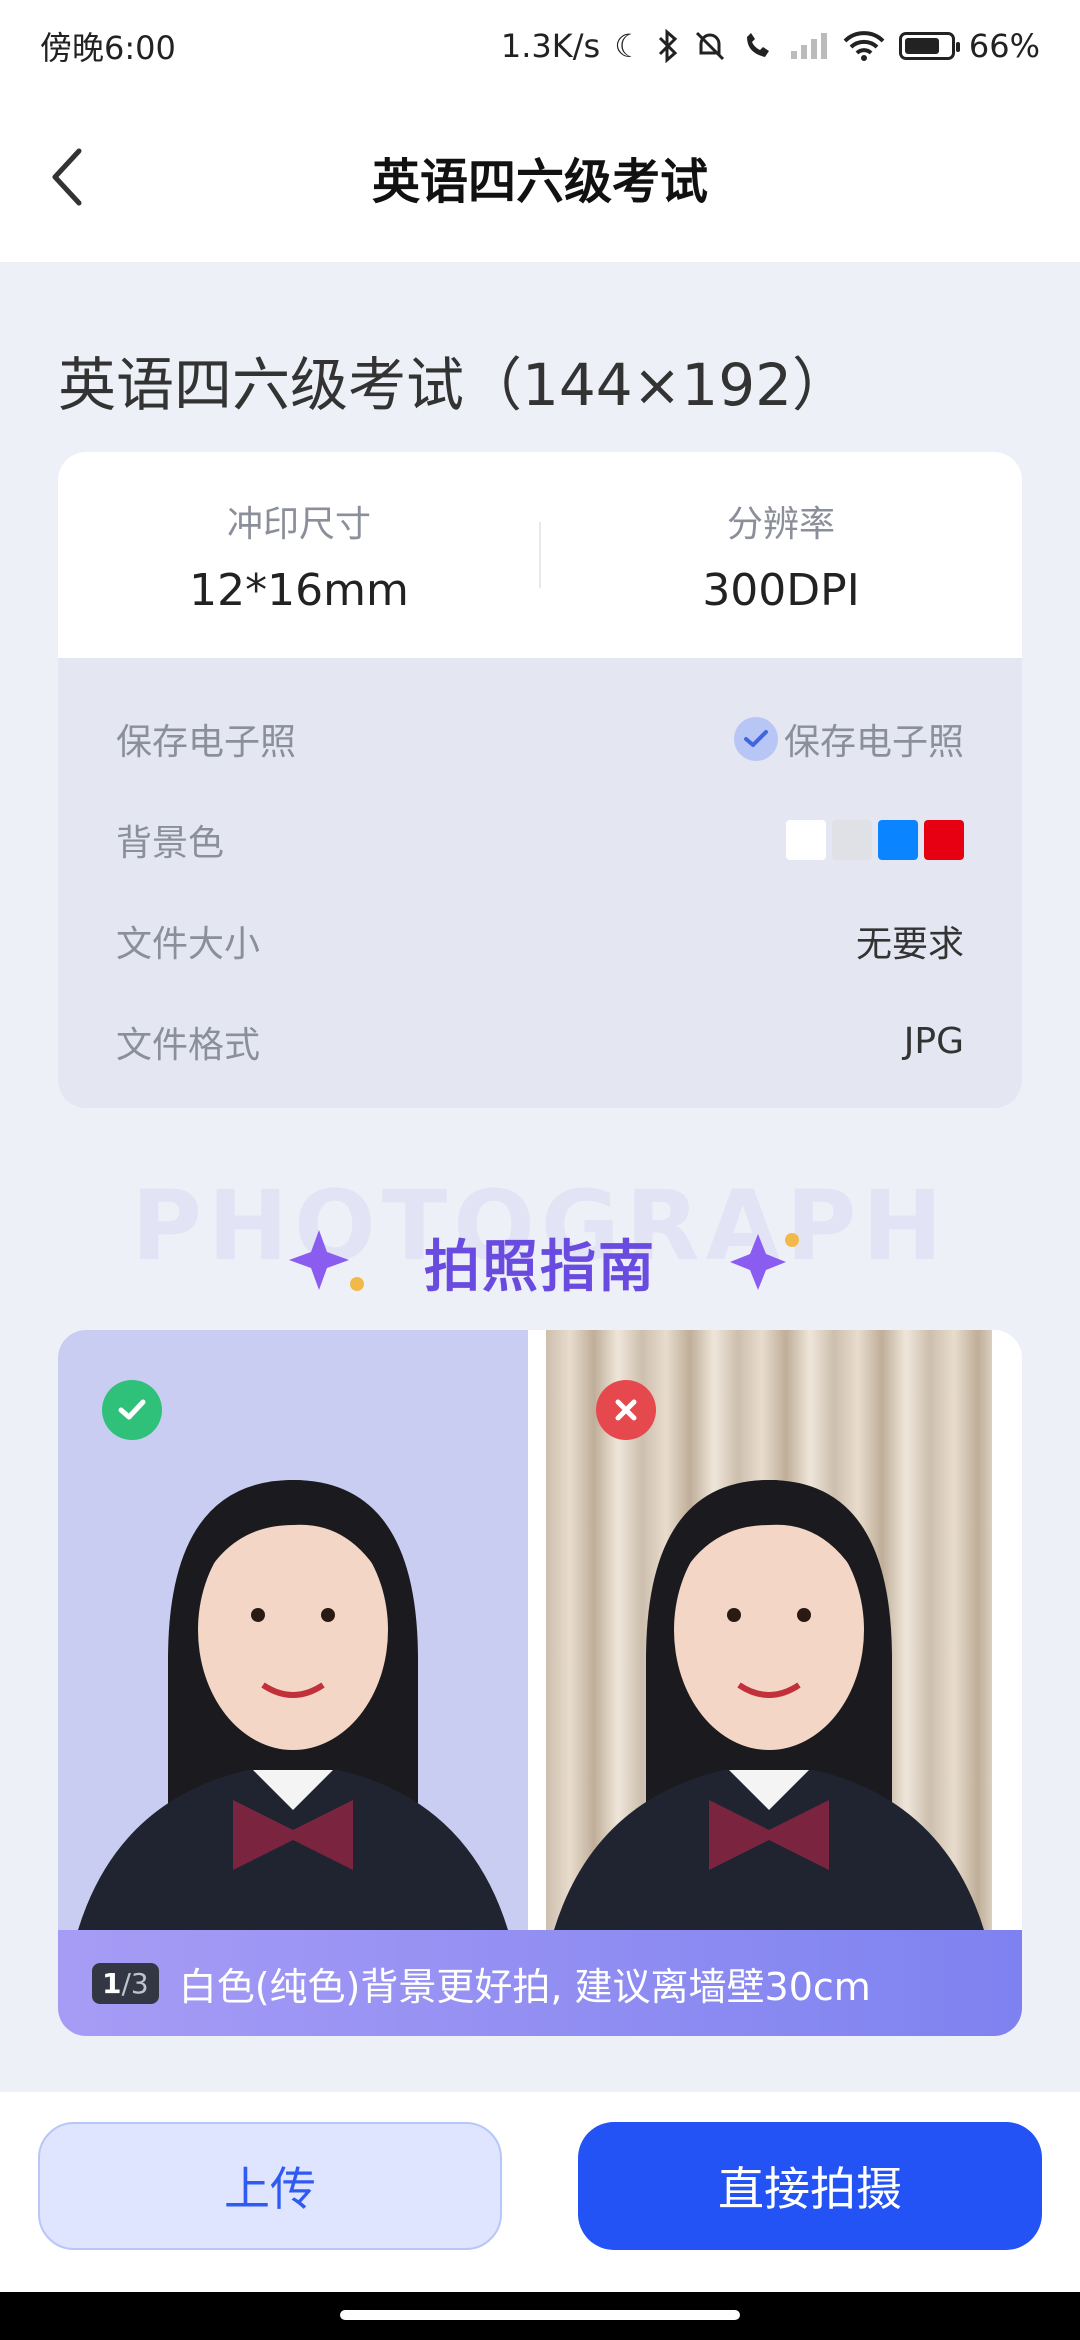  What do you see at coordinates (929, 46) in the screenshot?
I see `battery-icon` at bounding box center [929, 46].